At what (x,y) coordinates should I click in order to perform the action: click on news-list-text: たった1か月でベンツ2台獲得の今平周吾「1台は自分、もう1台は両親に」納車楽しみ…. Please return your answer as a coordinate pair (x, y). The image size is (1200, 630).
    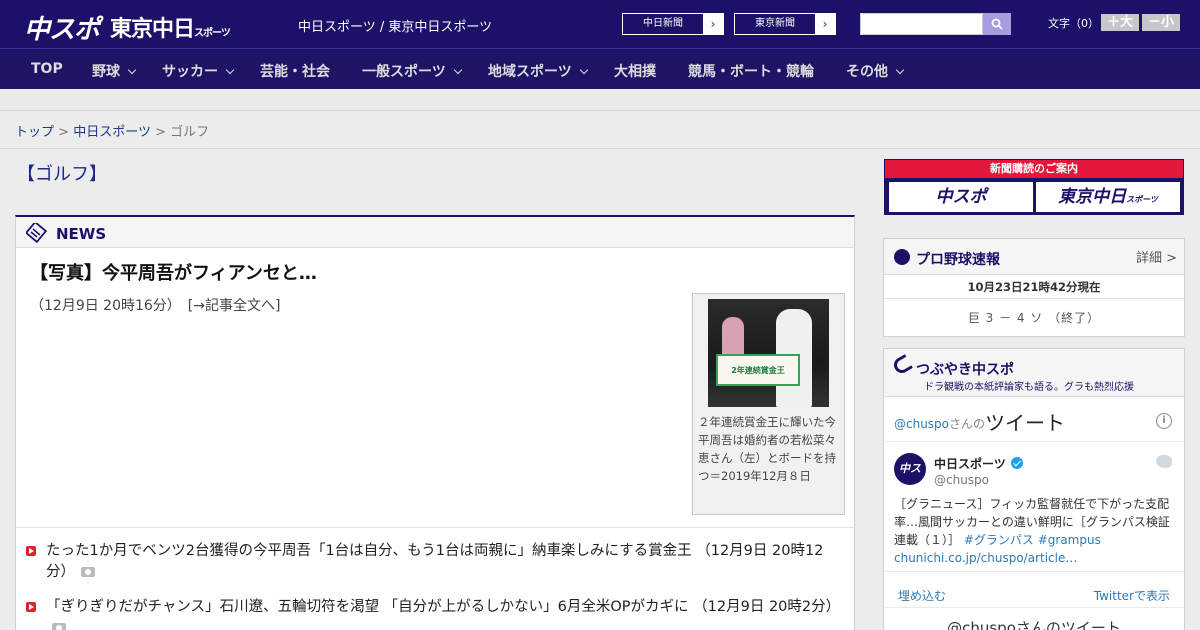
    Looking at the image, I should click on (435, 561).